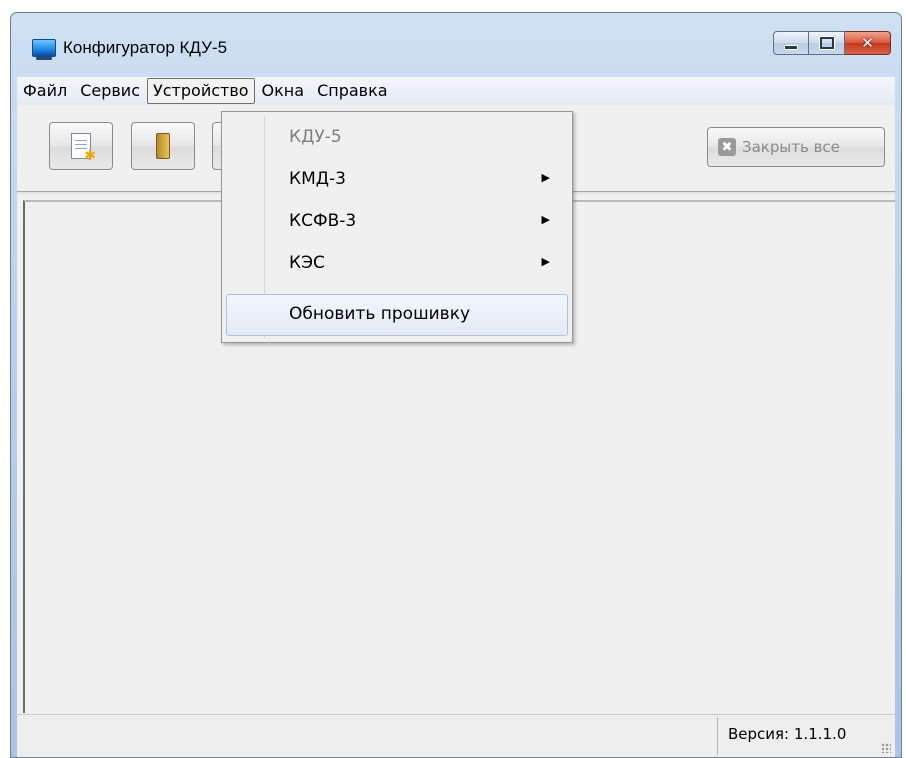  What do you see at coordinates (380, 314) in the screenshot?
I see `menu-item-label: Обновить прошивку` at bounding box center [380, 314].